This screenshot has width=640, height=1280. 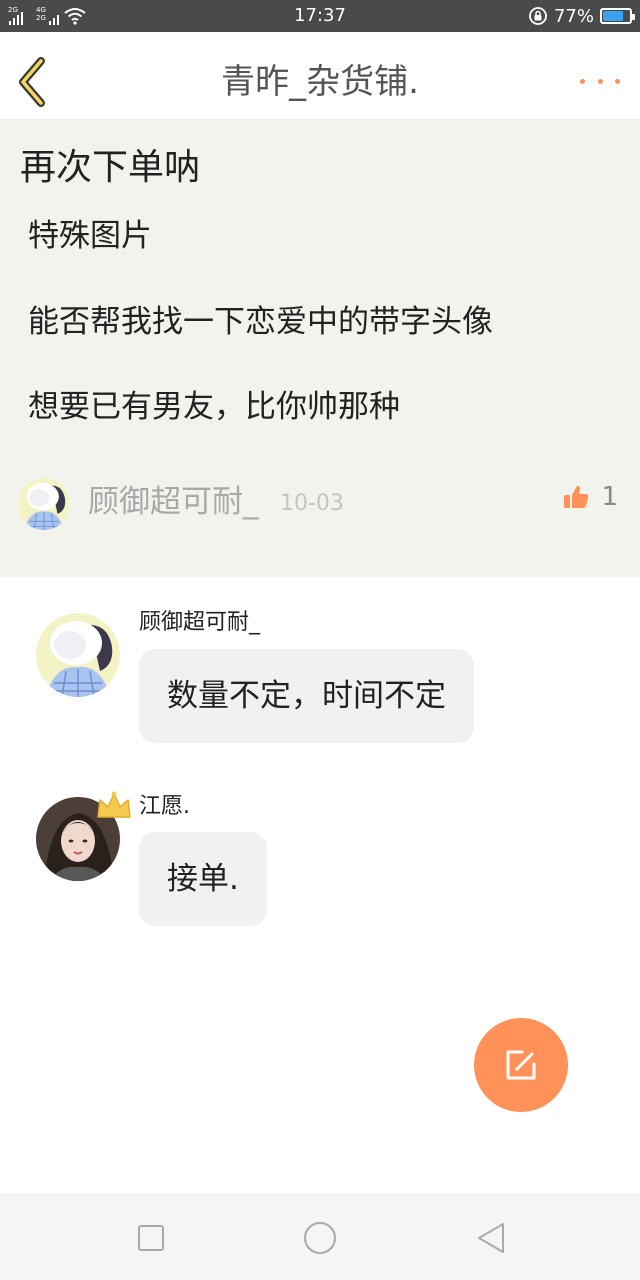 What do you see at coordinates (203, 879) in the screenshot?
I see `reply-bubble: 接单.` at bounding box center [203, 879].